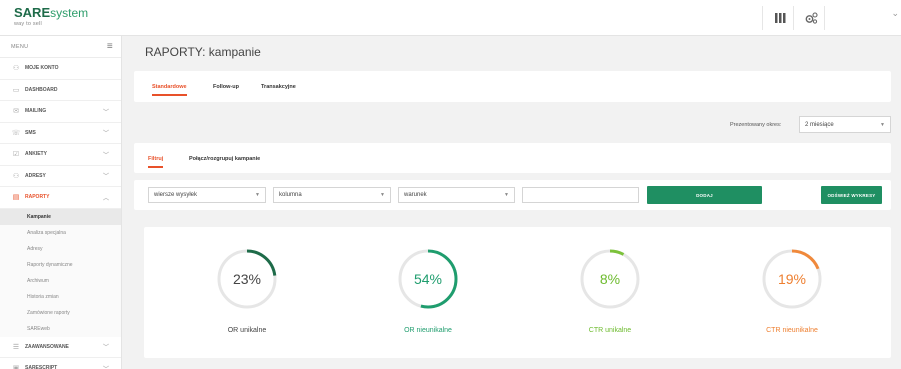 The image size is (901, 369). What do you see at coordinates (41, 367) in the screenshot?
I see `sidebar-item-label: SARESCRIPT` at bounding box center [41, 367].